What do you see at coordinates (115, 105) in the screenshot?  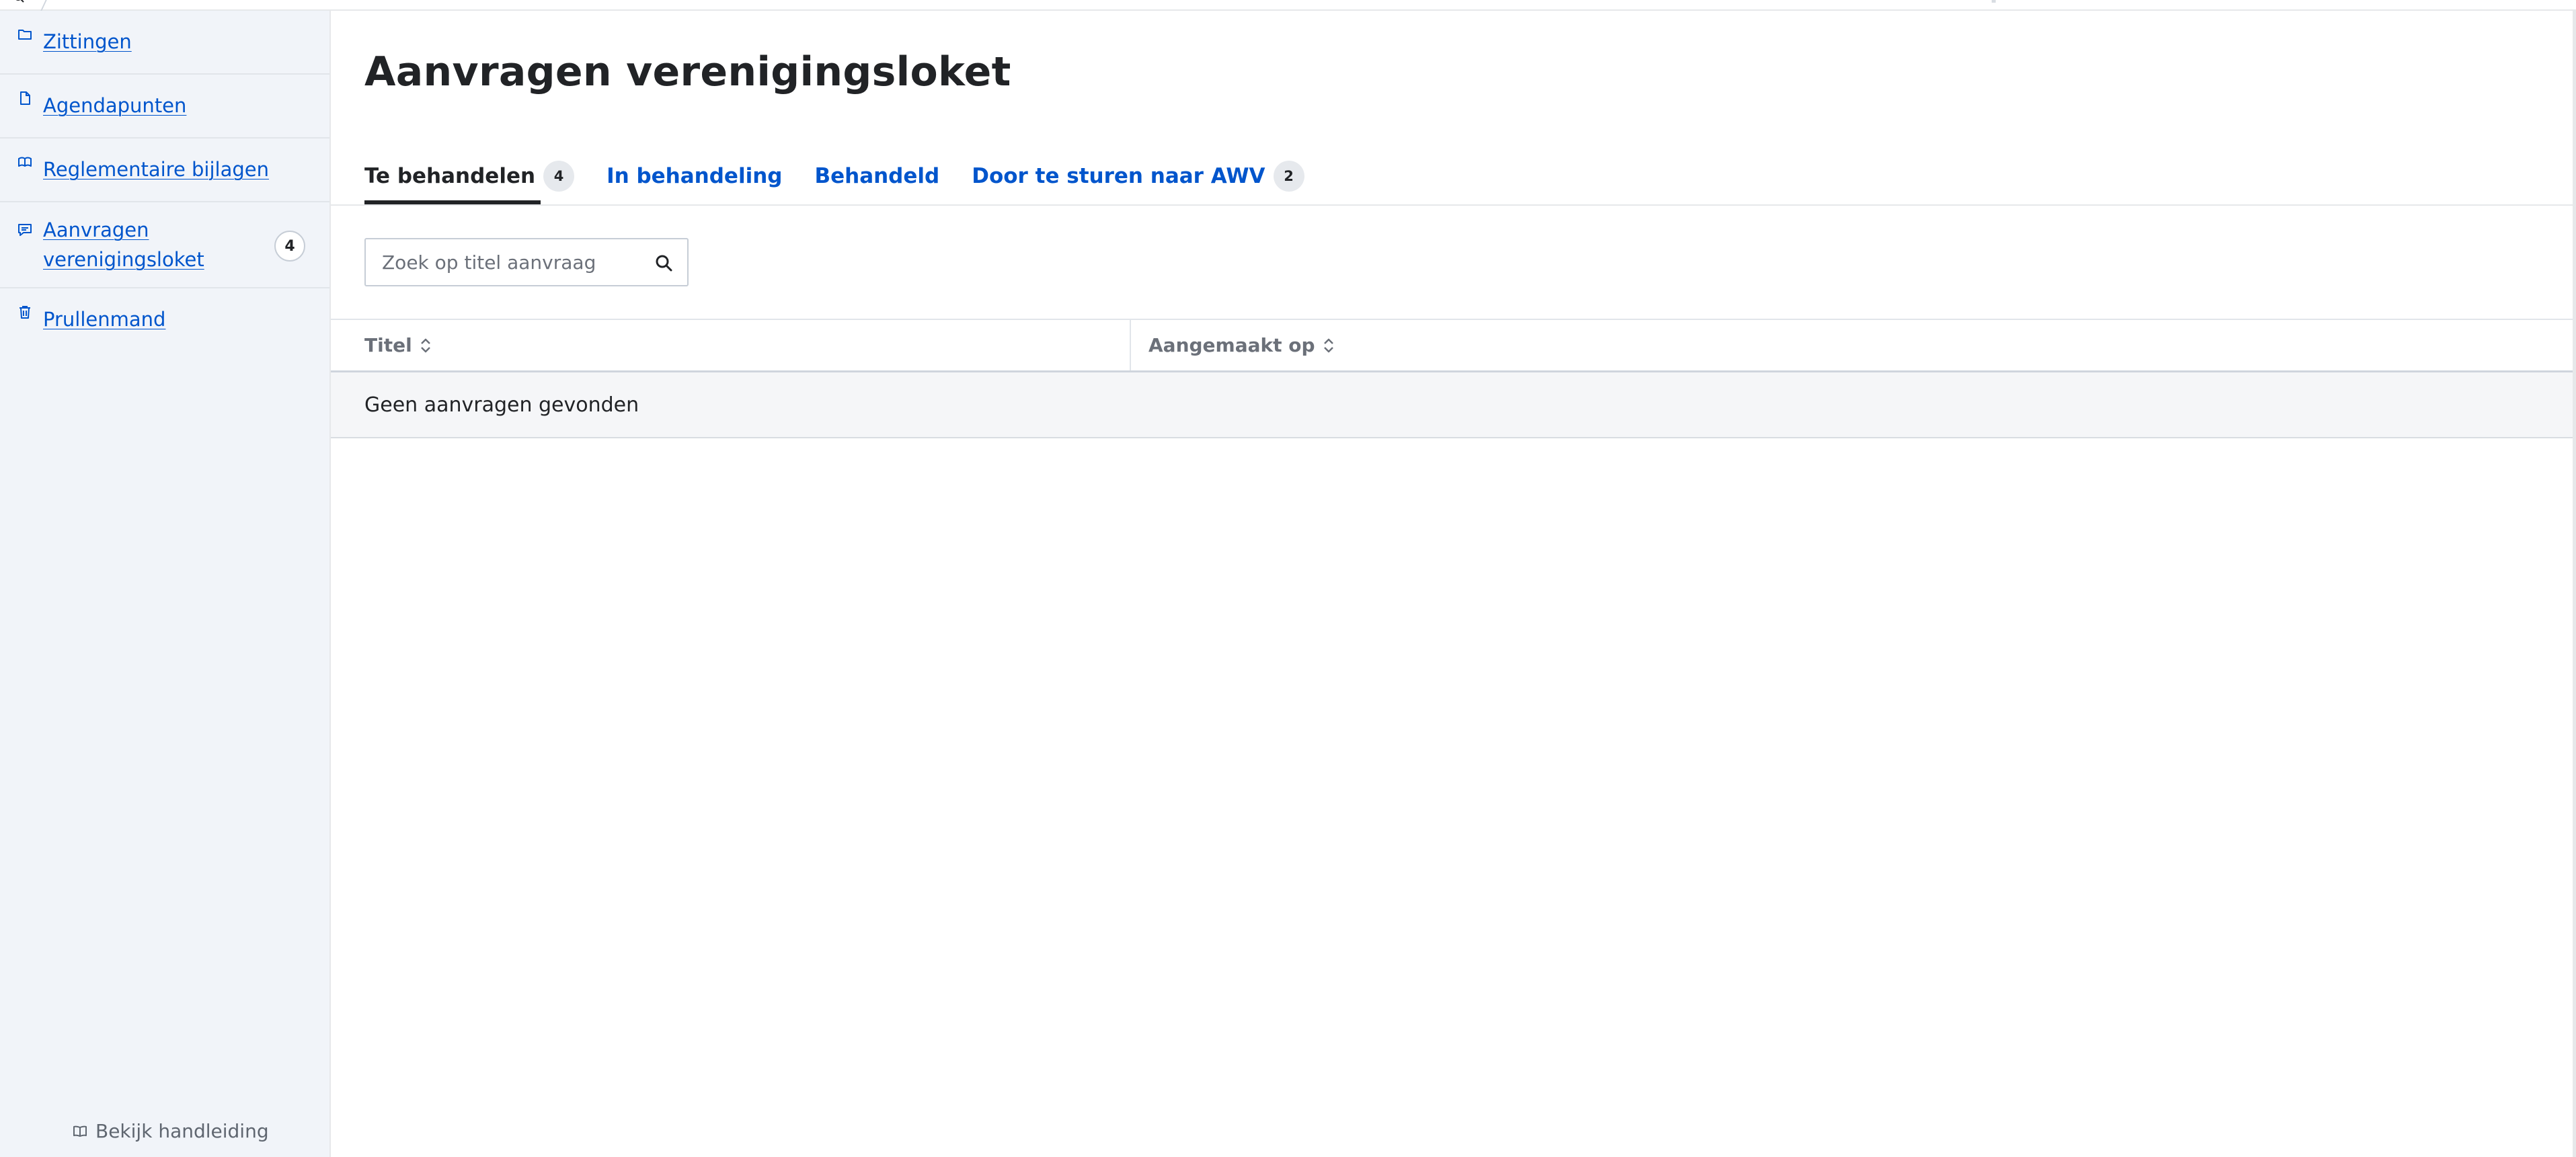 I see `sidebar-item-label: Agendapunten` at bounding box center [115, 105].